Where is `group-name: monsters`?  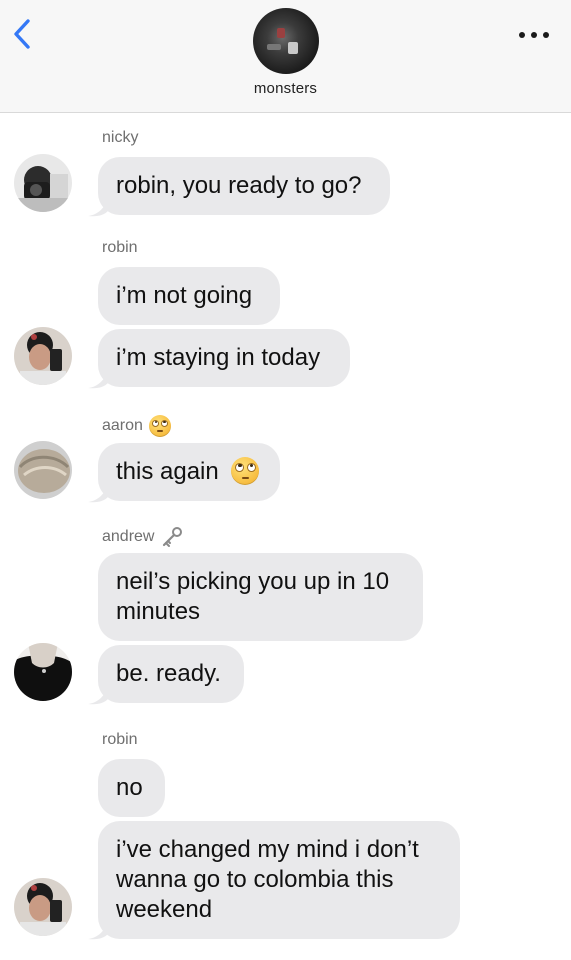
group-name: monsters is located at coordinates (285, 88).